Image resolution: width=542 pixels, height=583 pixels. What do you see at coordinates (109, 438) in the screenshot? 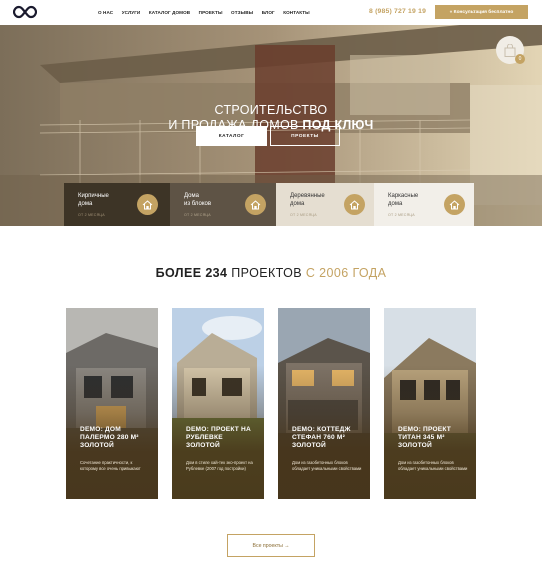
I see `project-title: DEMO: ДОМ ПАЛЕРМО 280 М² ЗОЛОТОЙ` at bounding box center [109, 438].